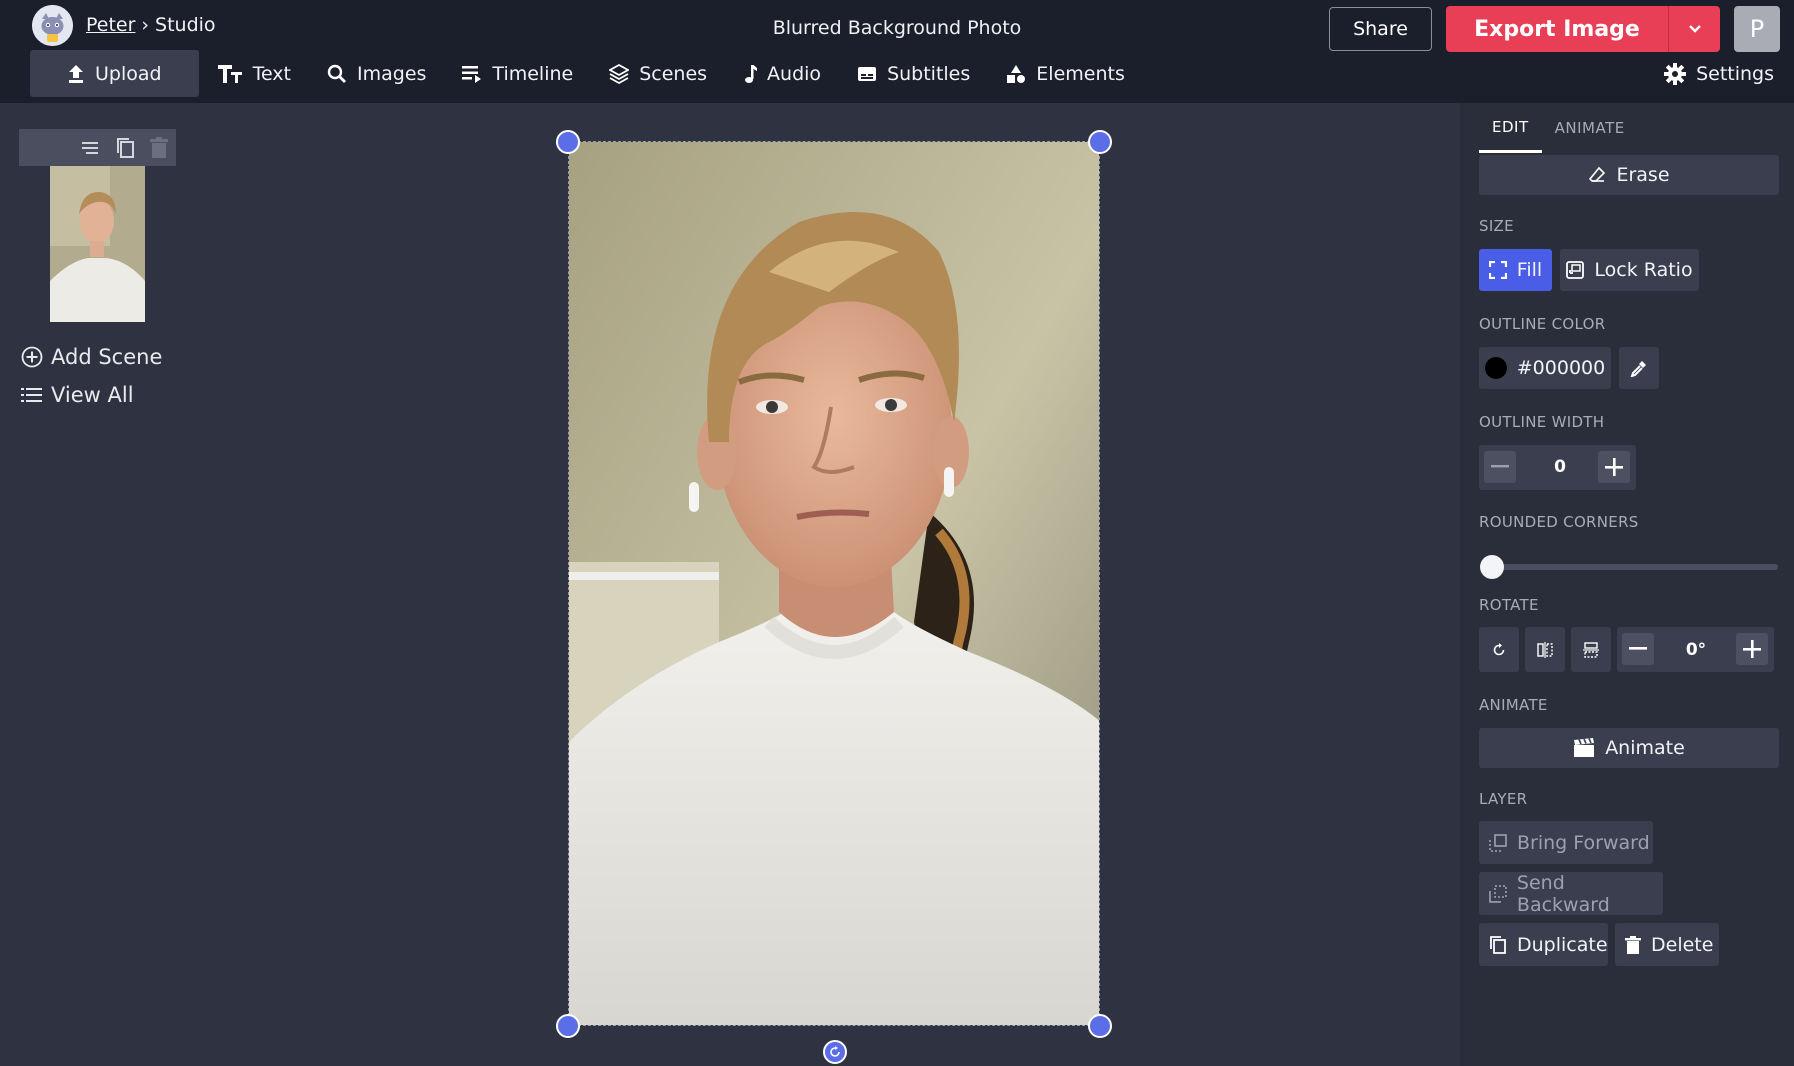 This screenshot has height=1066, width=1794. What do you see at coordinates (1510, 128) in the screenshot?
I see `tab-edit: EDIT` at bounding box center [1510, 128].